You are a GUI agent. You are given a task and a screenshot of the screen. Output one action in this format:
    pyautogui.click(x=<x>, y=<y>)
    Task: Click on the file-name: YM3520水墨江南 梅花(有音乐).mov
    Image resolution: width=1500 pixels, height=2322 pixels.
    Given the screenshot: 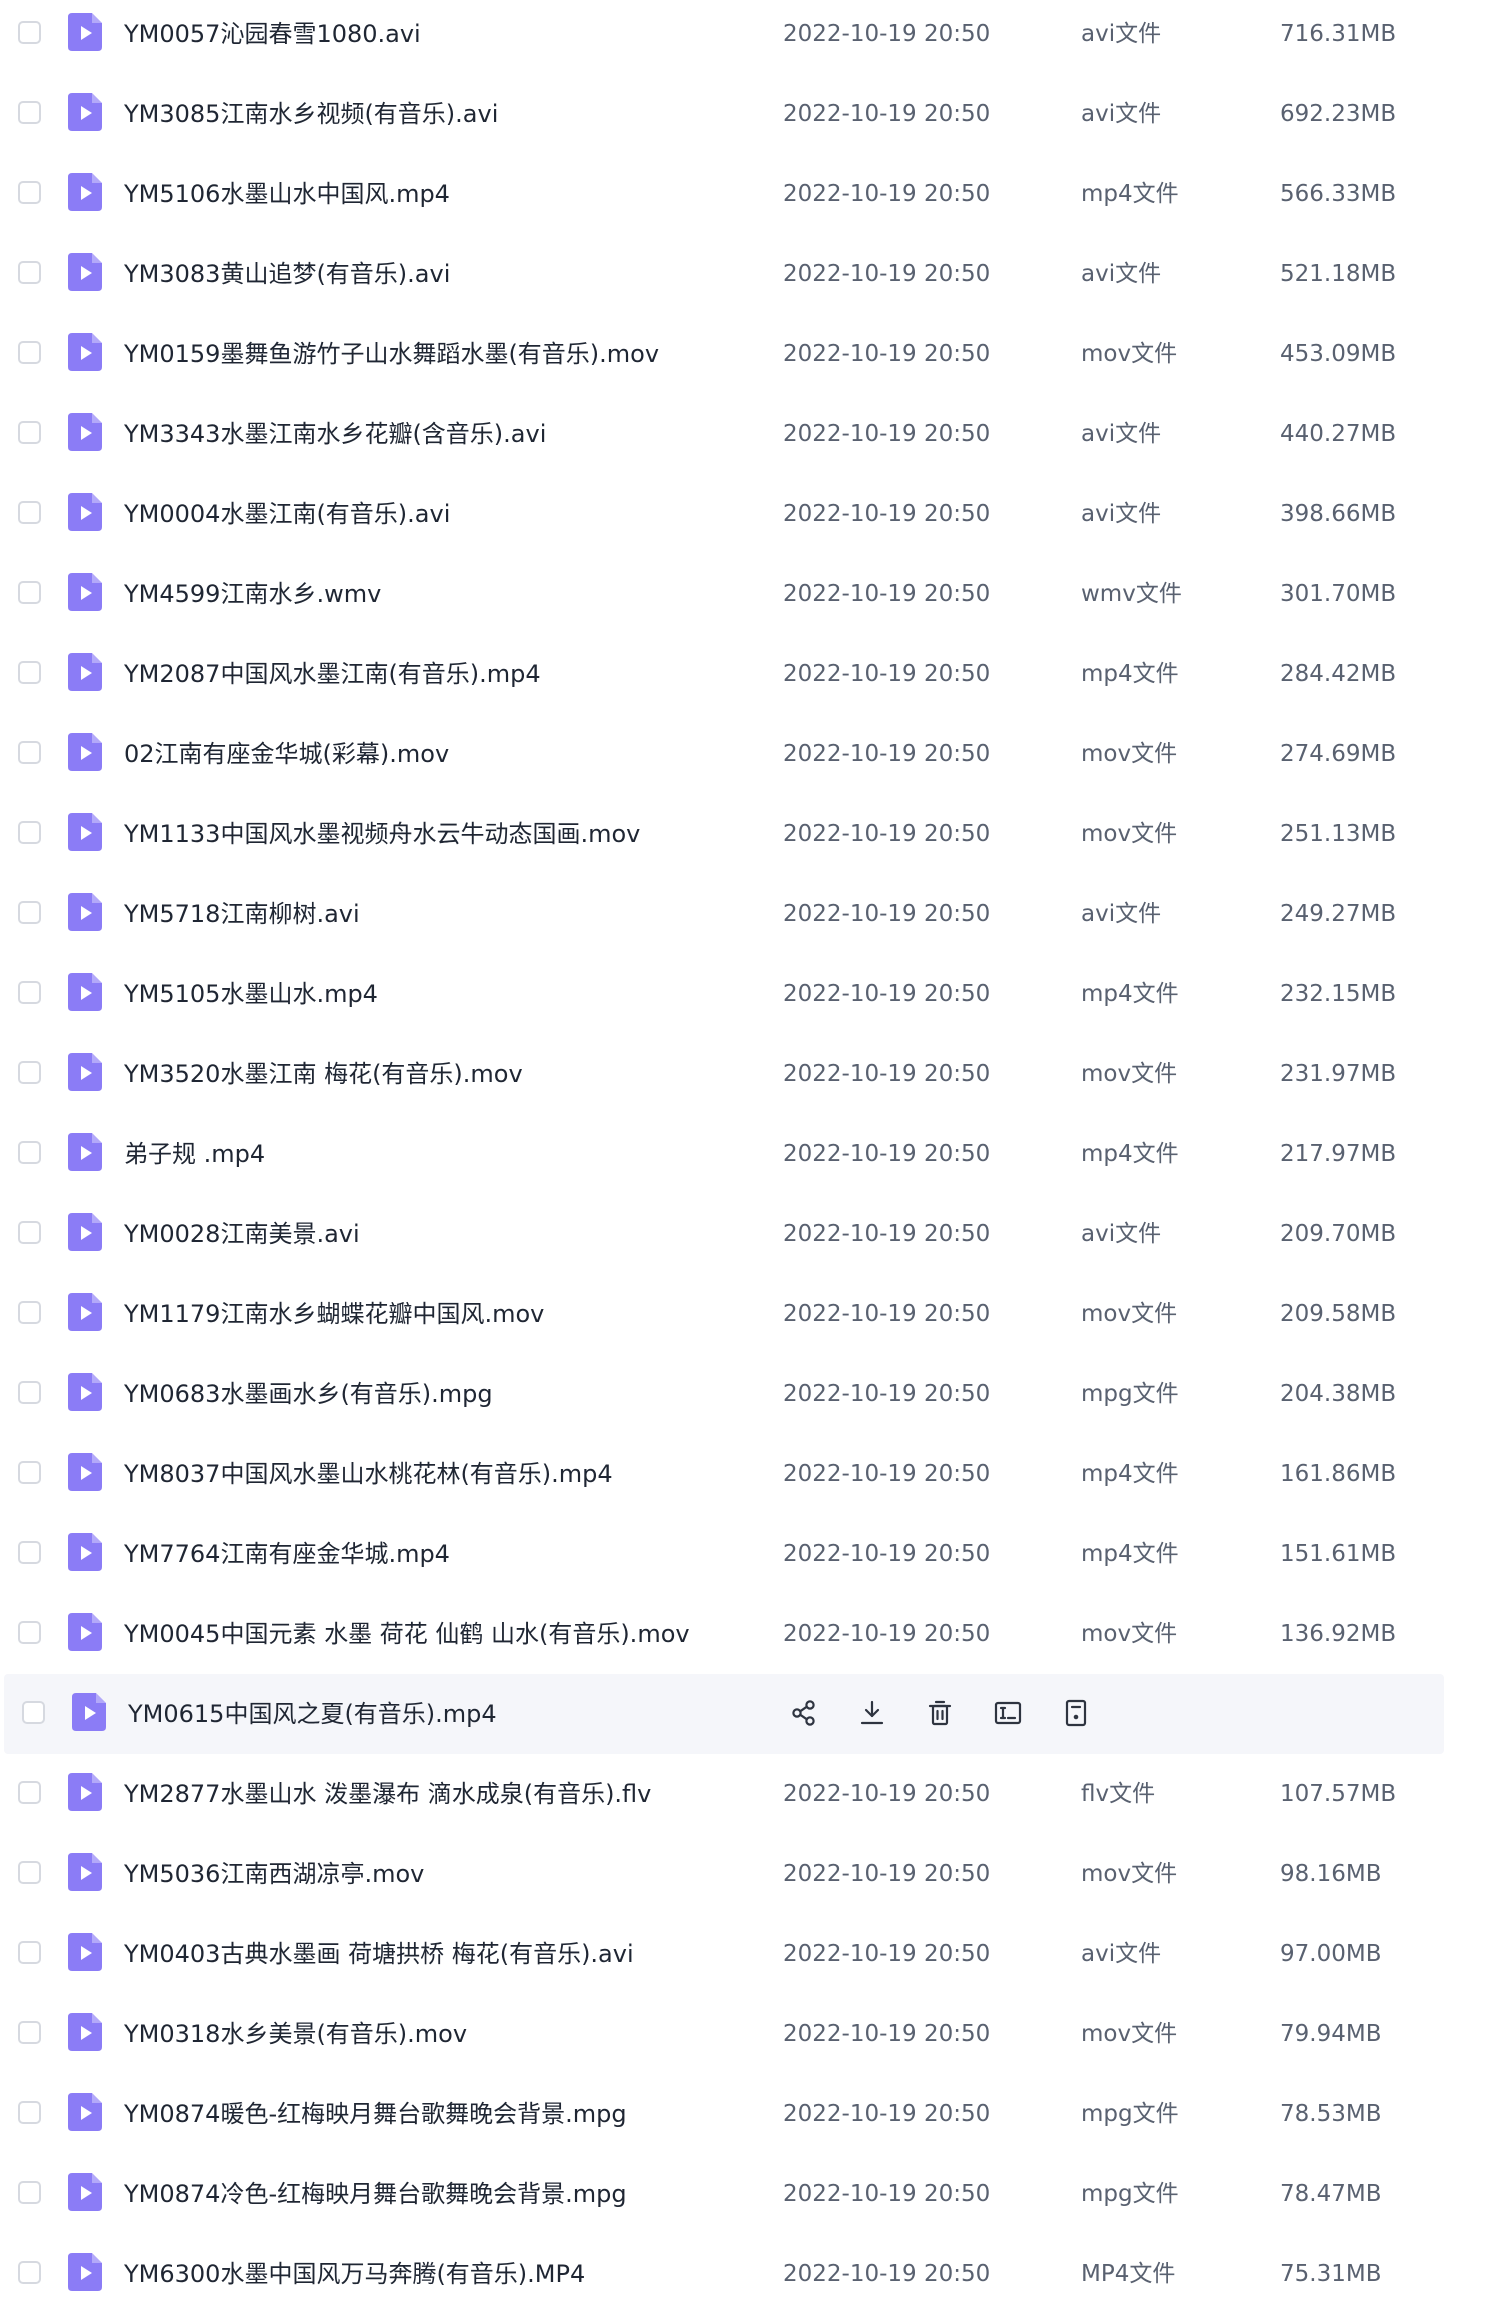 What is the action you would take?
    pyautogui.click(x=323, y=1074)
    